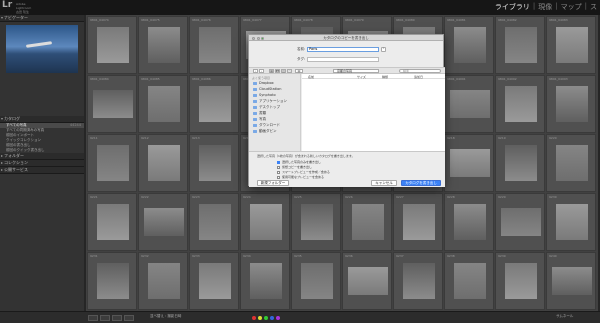 The image size is (600, 323). I want to click on column-kind: 種類, so click(385, 77).